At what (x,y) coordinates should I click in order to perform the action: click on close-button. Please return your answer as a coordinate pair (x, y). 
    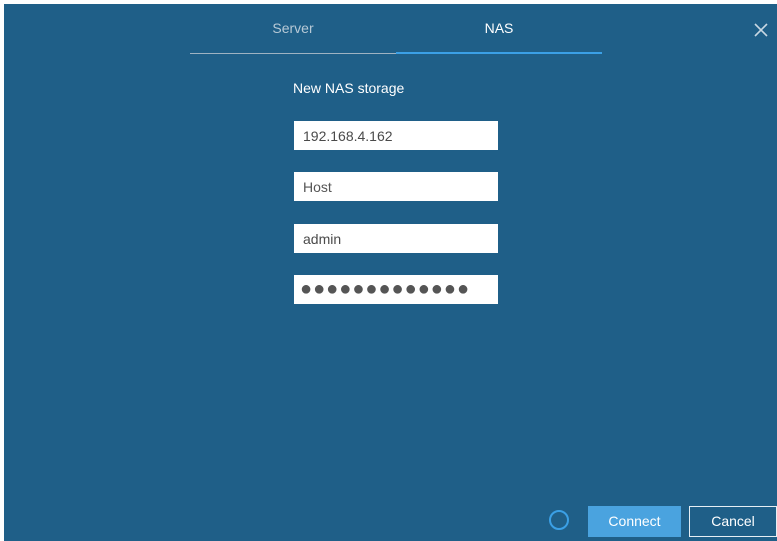
    Looking at the image, I should click on (761, 30).